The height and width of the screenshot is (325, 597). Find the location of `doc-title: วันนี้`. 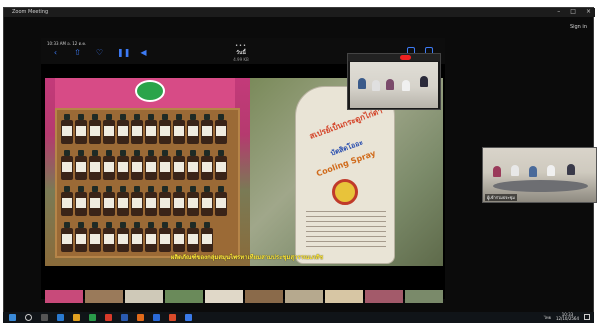

doc-title: วันนี้ is located at coordinates (241, 53).